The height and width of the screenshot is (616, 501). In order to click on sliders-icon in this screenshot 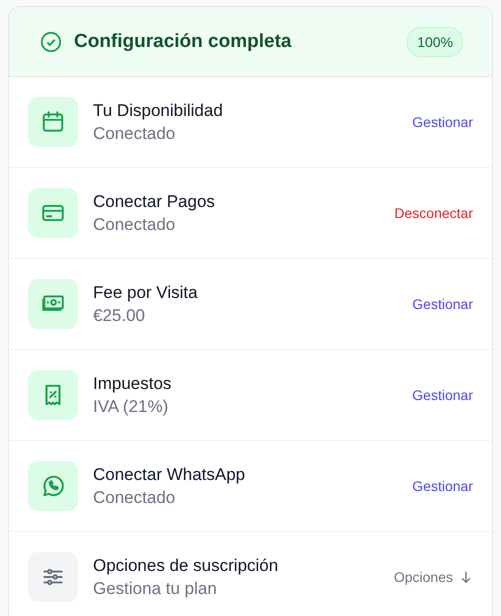, I will do `click(53, 577)`.